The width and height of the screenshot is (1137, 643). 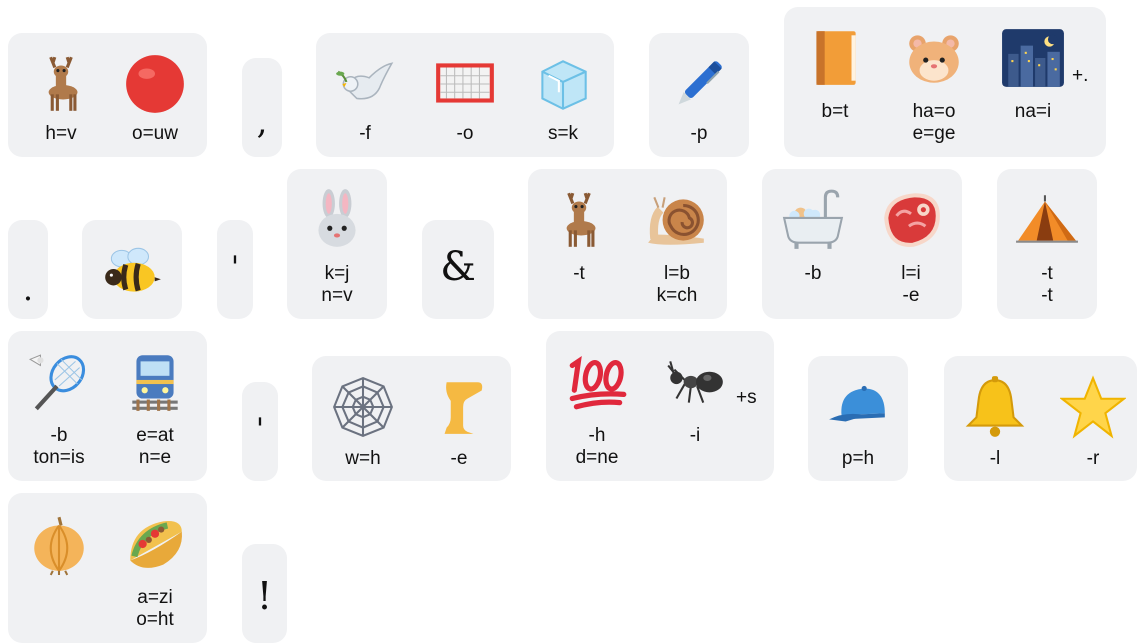 I want to click on snail-icon, so click(x=677, y=220).